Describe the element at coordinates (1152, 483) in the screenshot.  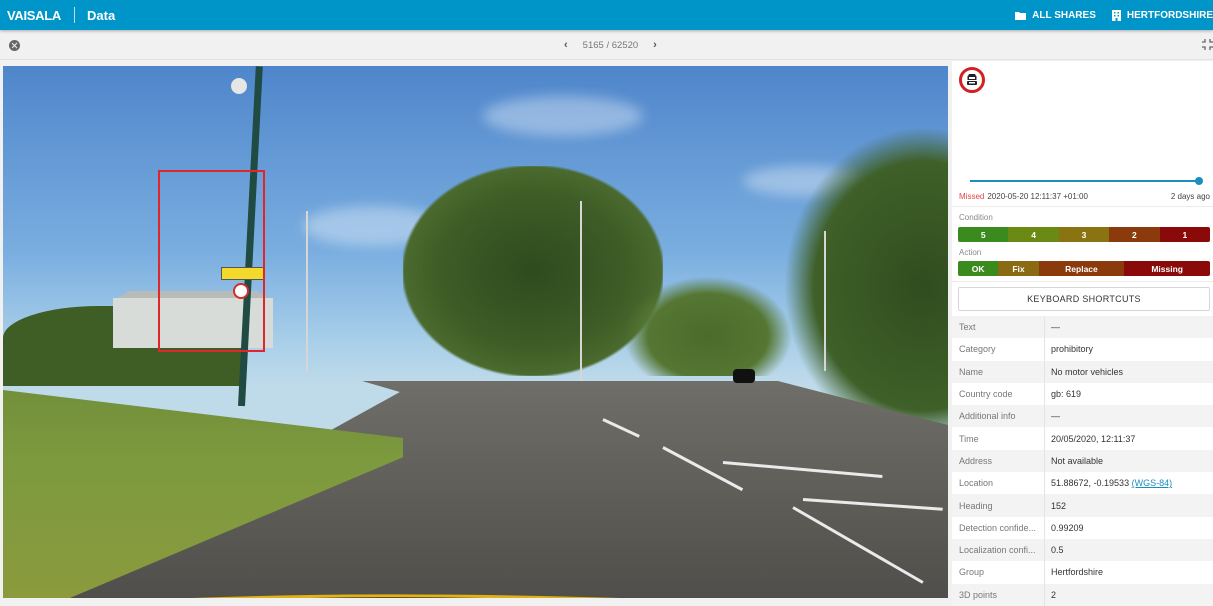
I see `coordinate-system-link: (WGS-84)` at that location.